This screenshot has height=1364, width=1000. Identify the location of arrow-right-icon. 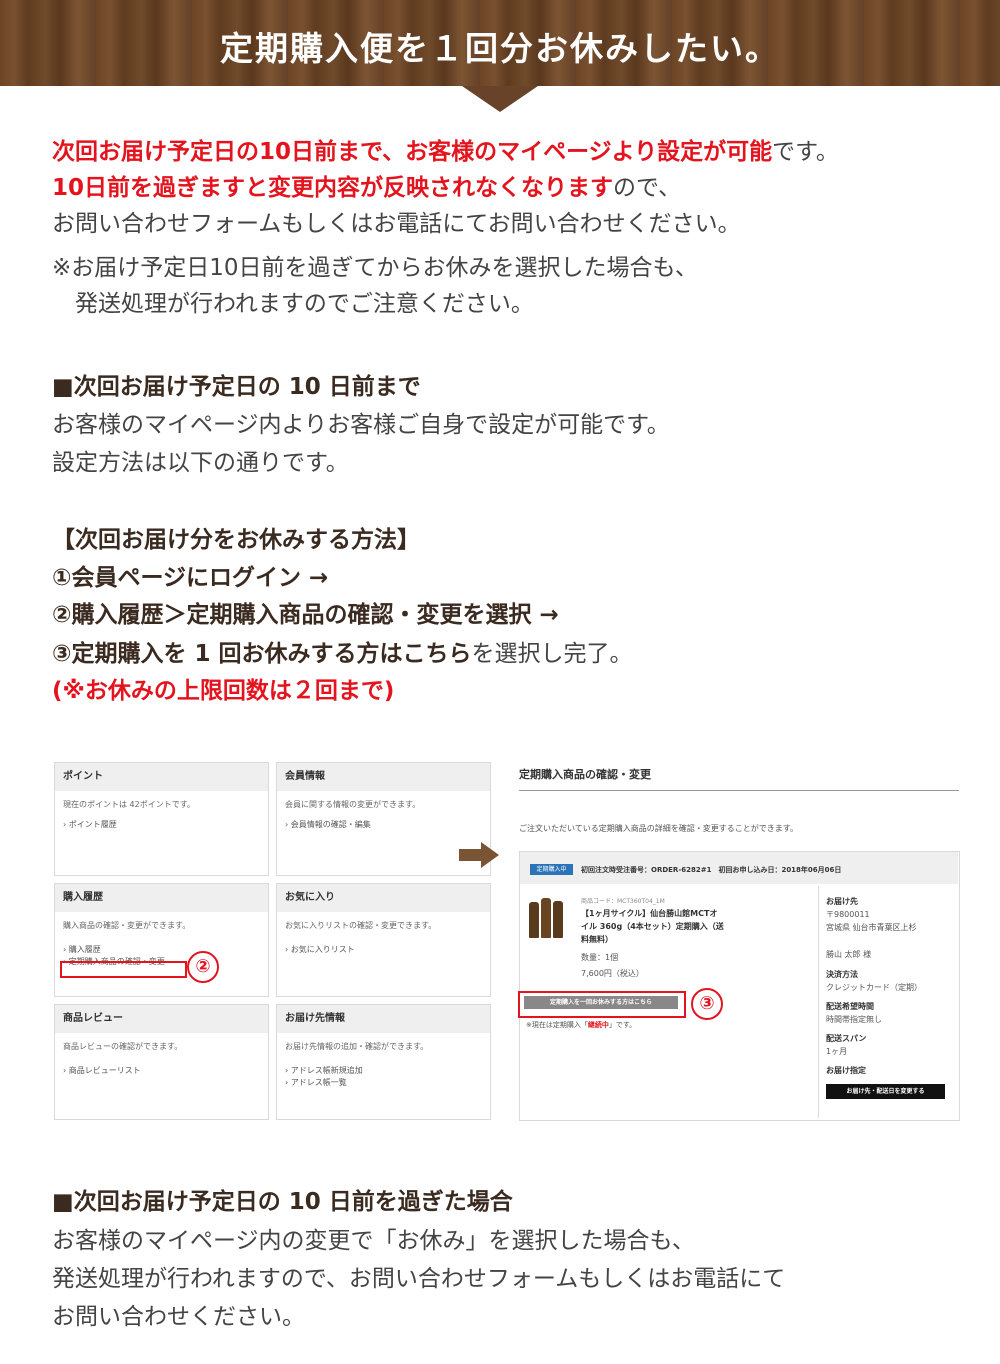
(479, 855).